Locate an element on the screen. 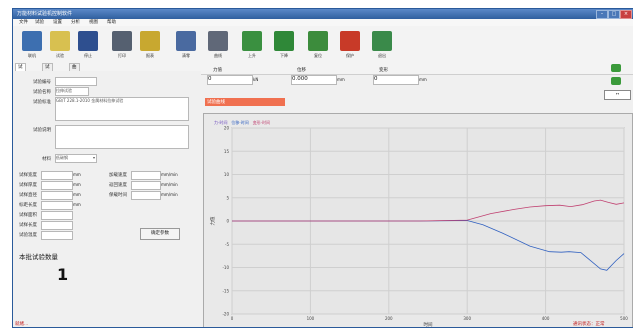  toolbar-label: 上升 is located at coordinates (252, 55).